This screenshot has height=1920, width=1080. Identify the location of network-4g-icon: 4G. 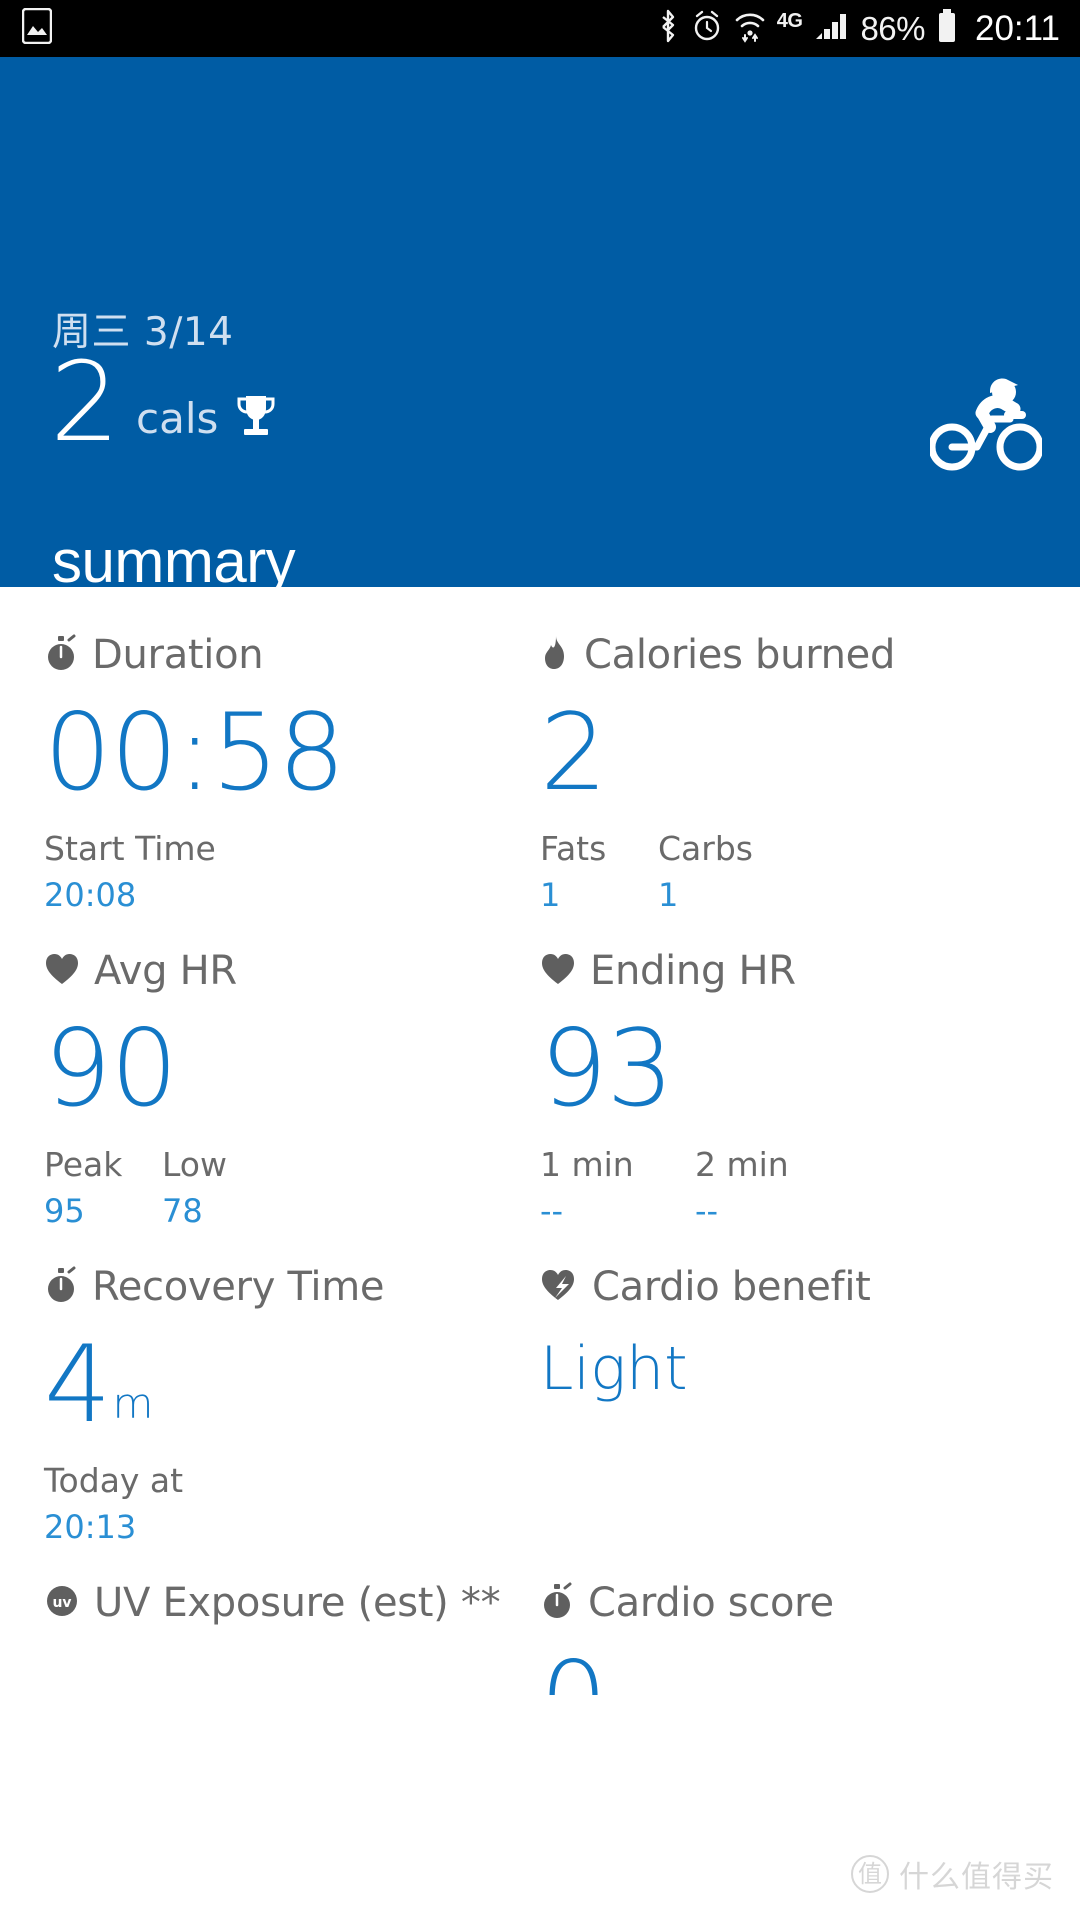
(789, 21).